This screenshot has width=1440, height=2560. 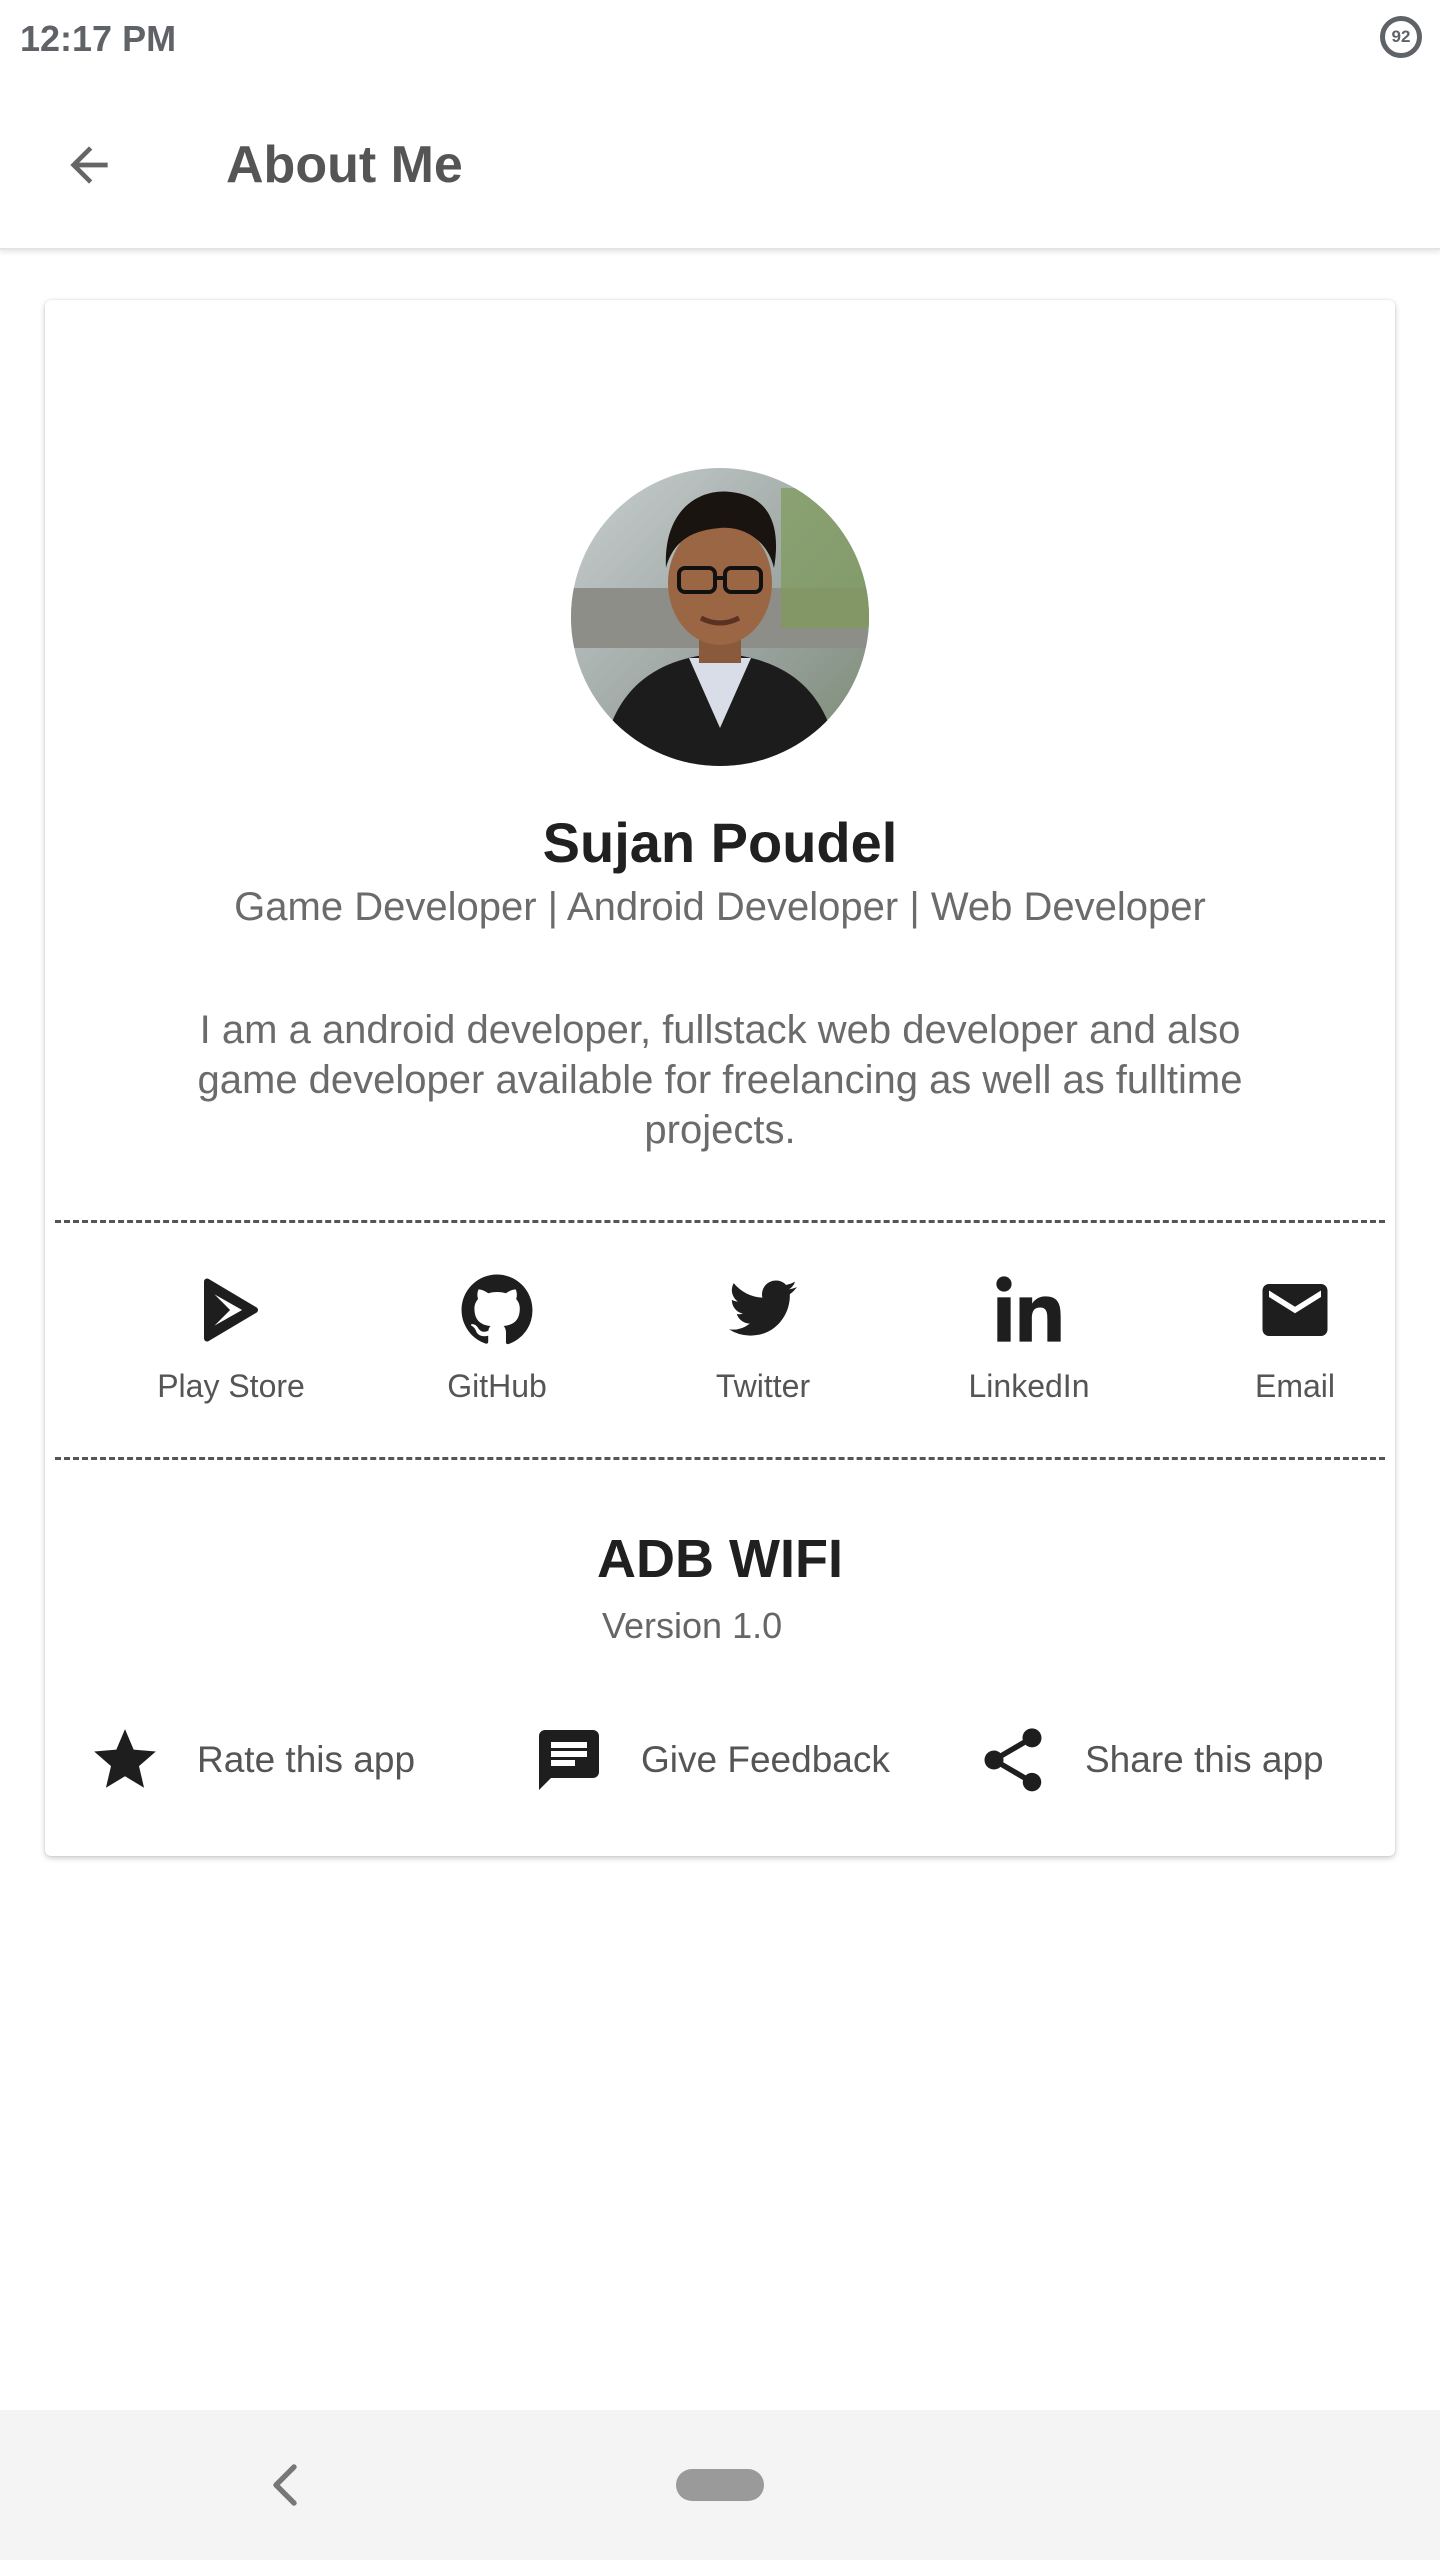 I want to click on profile-photo, so click(x=720, y=617).